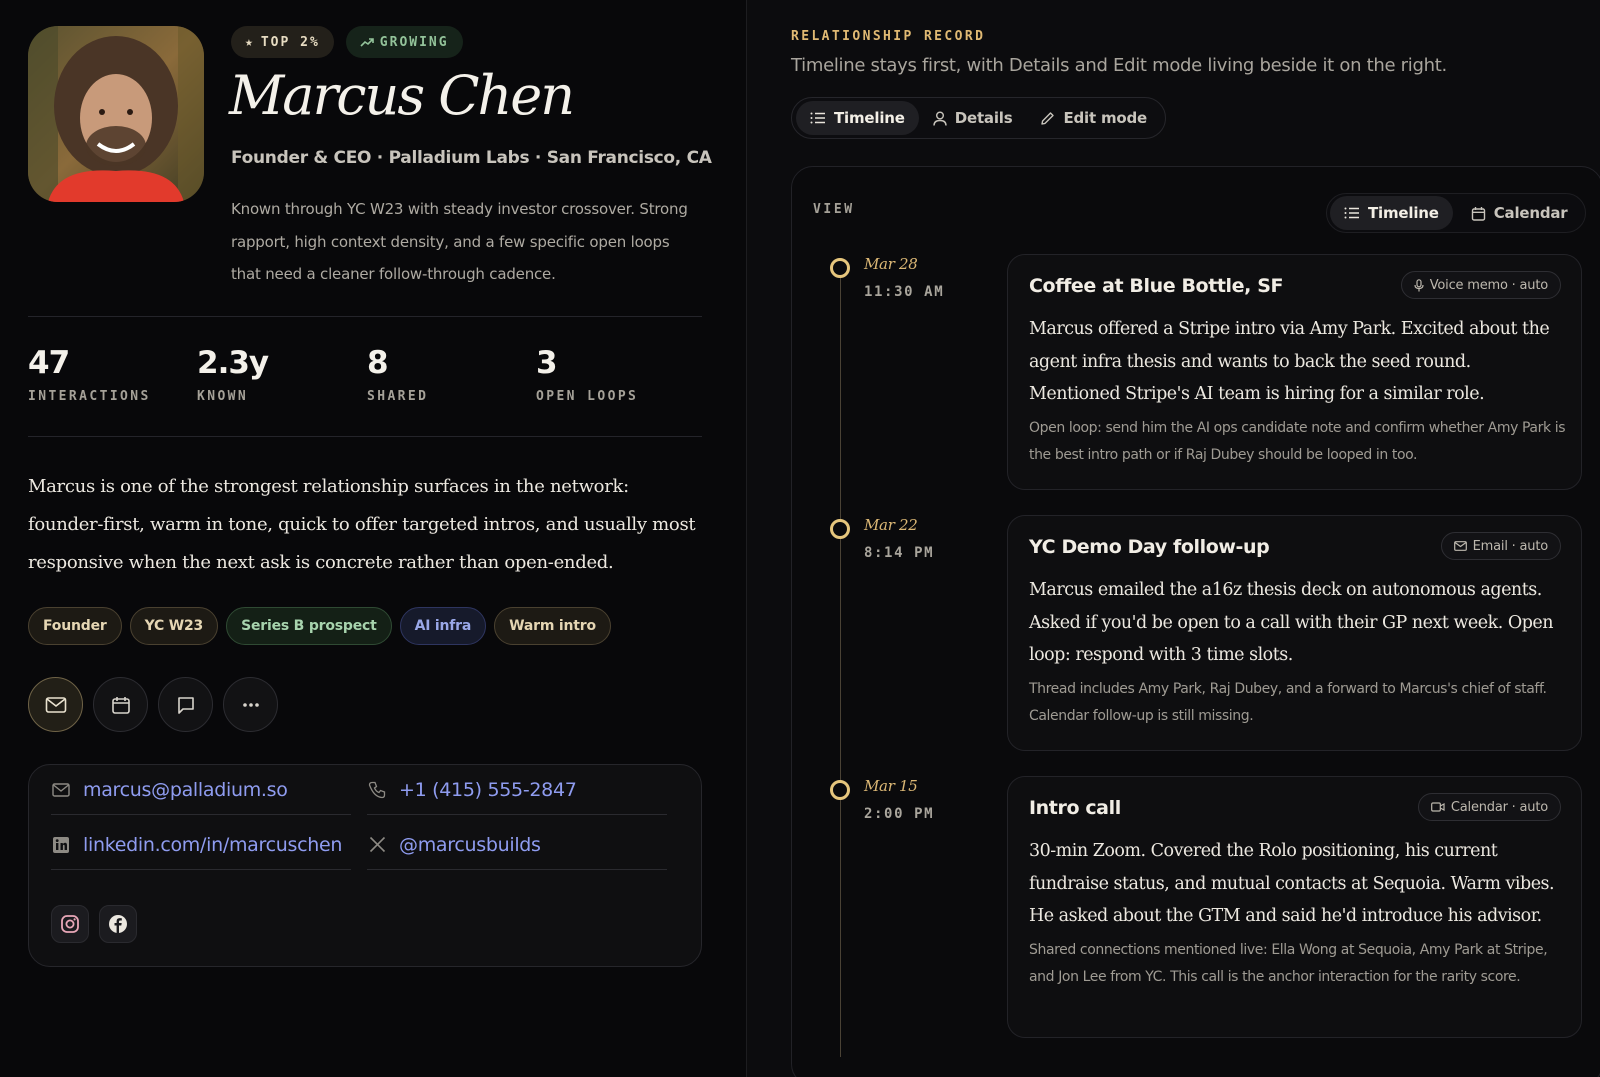 This screenshot has width=1600, height=1077. Describe the element at coordinates (888, 36) in the screenshot. I see `section-title: RELATIONSHIP RECORD` at that location.